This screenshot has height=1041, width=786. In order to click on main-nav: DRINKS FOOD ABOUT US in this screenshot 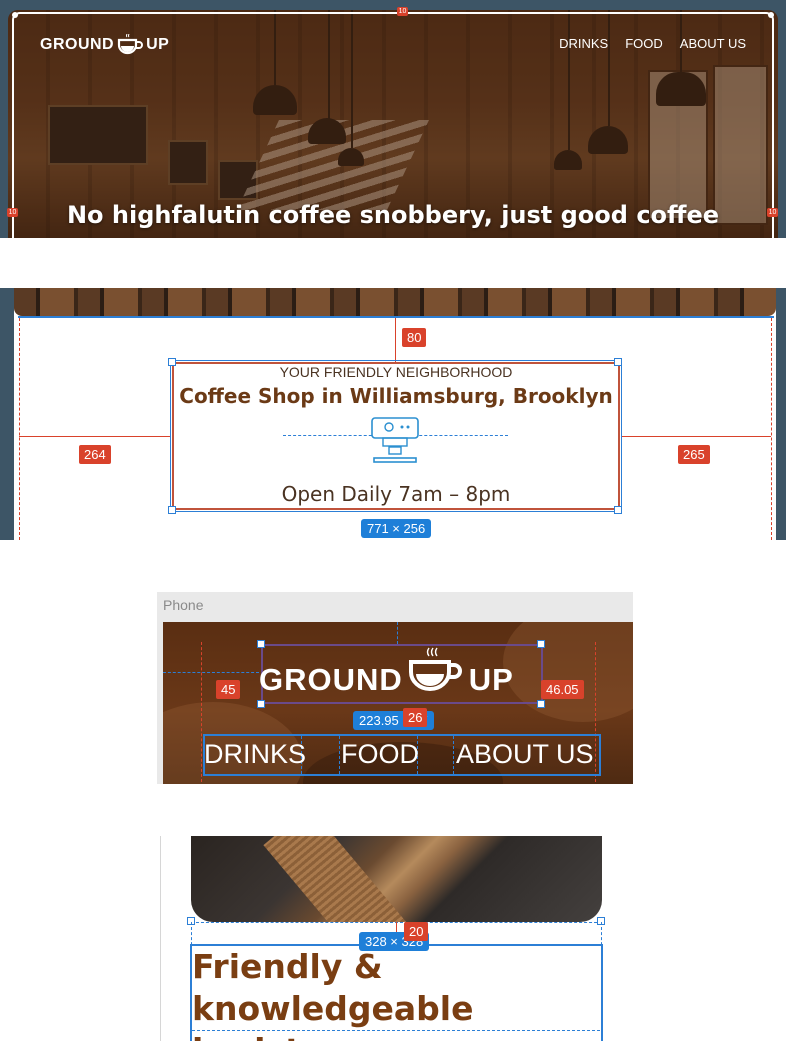, I will do `click(652, 43)`.